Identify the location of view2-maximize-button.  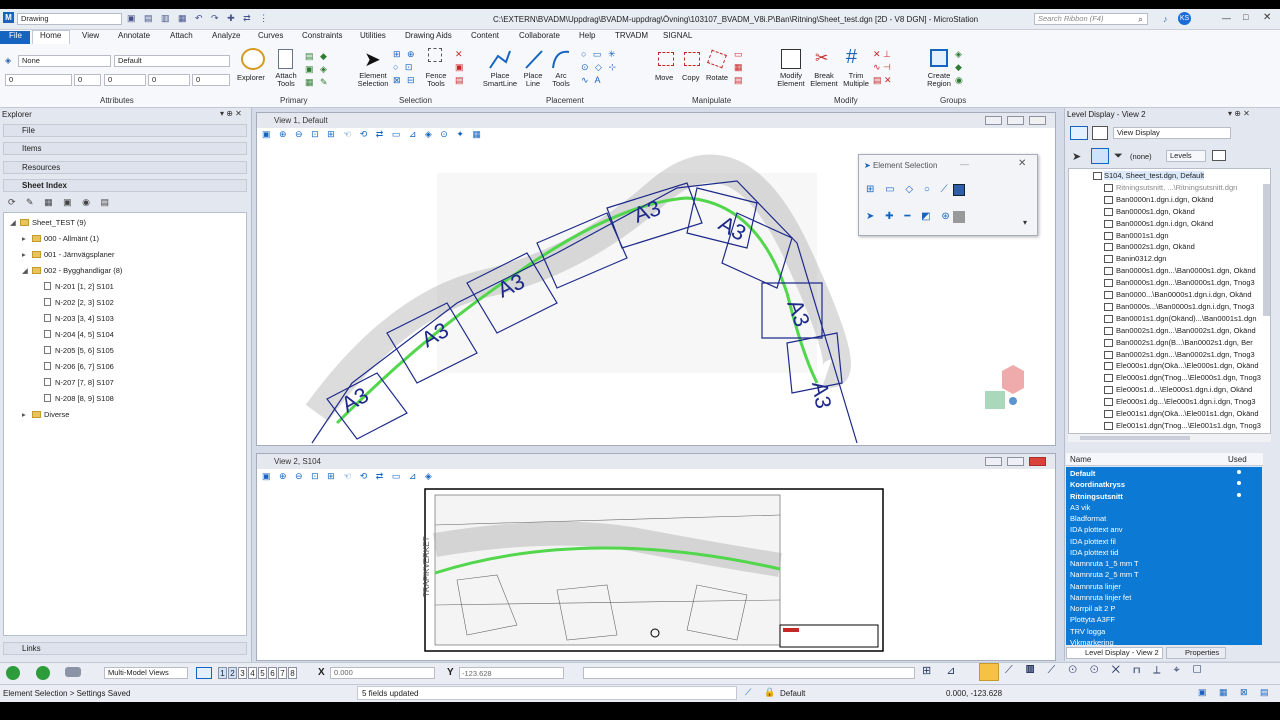
(1015, 461).